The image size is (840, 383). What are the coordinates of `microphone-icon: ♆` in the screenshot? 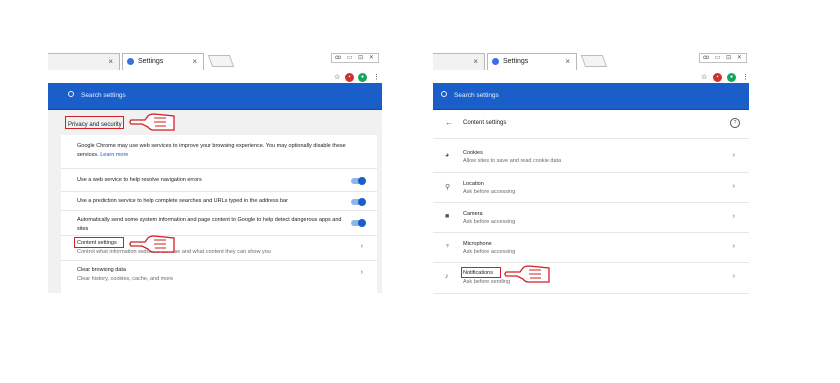 It's located at (448, 246).